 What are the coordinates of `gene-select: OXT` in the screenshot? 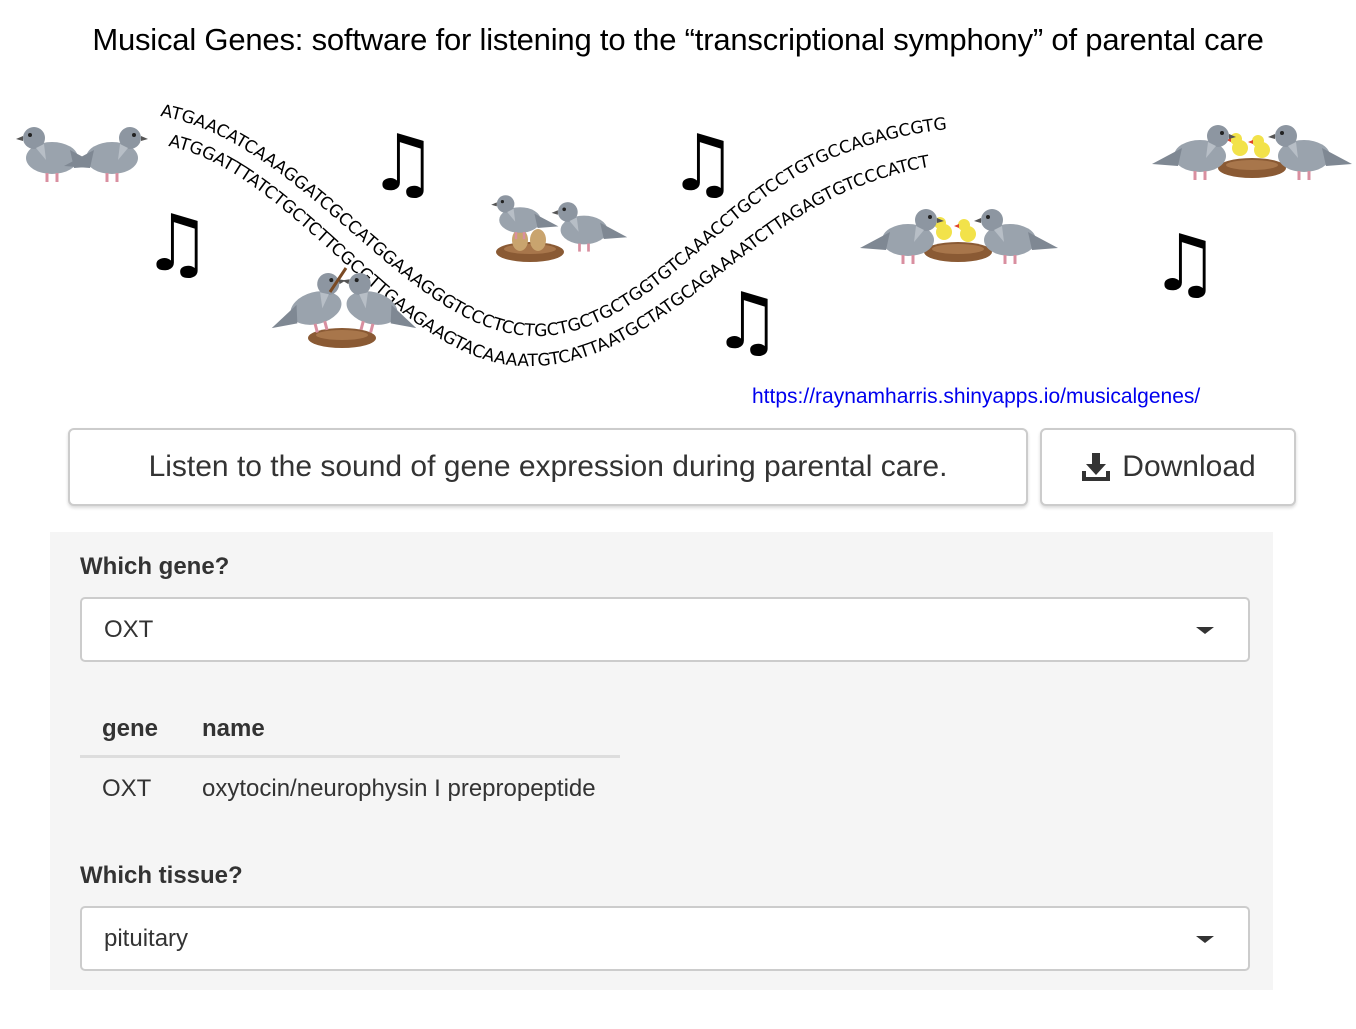 It's located at (665, 629).